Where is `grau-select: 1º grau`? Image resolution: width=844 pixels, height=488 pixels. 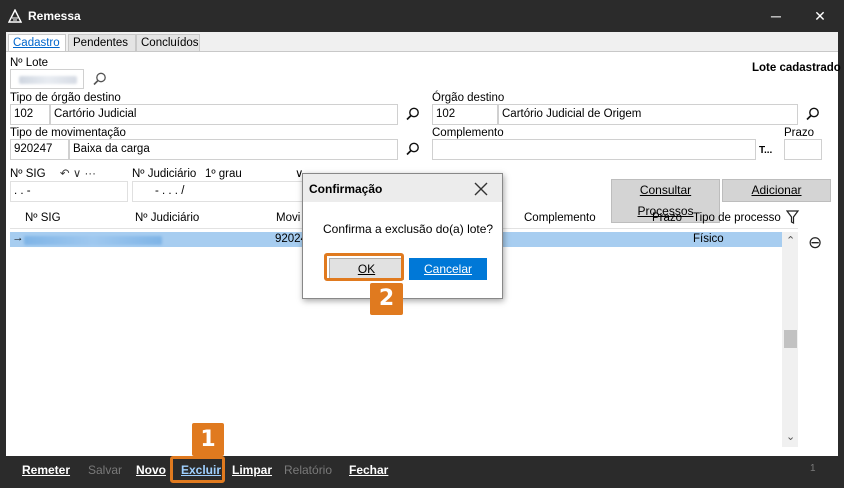
grau-select: 1º grau is located at coordinates (223, 174).